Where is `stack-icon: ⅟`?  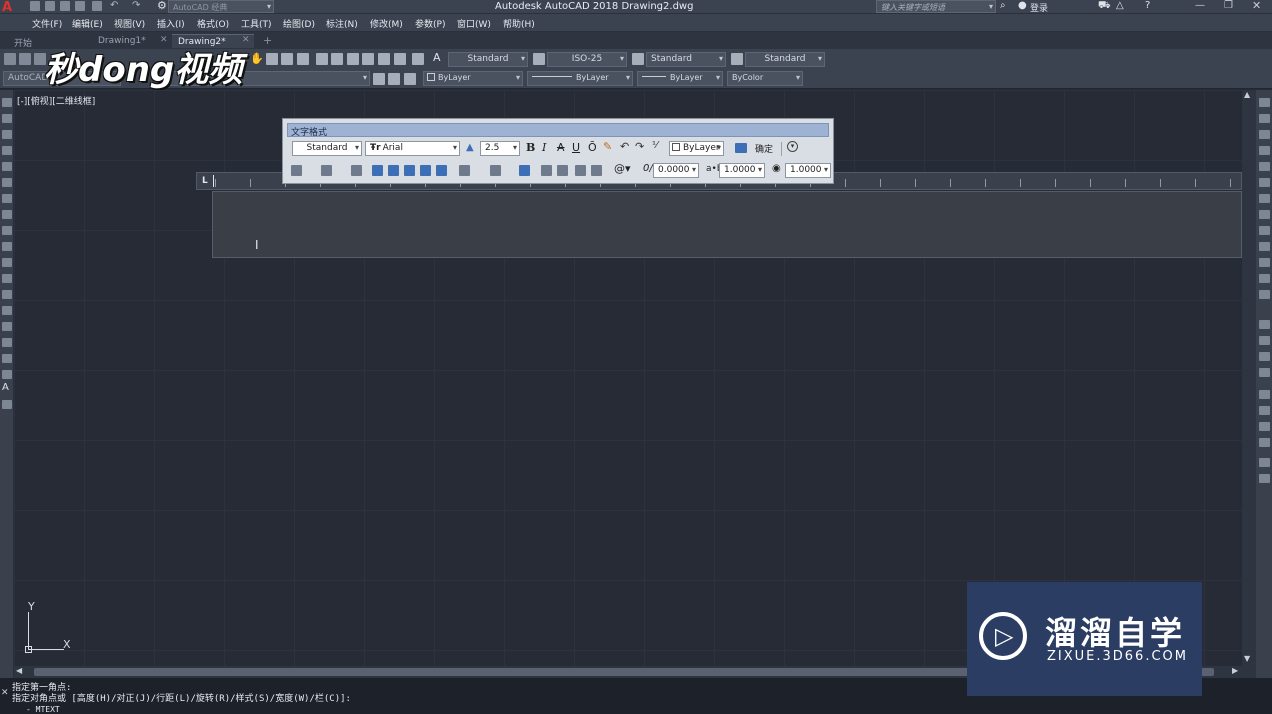 stack-icon: ⅟ is located at coordinates (655, 145).